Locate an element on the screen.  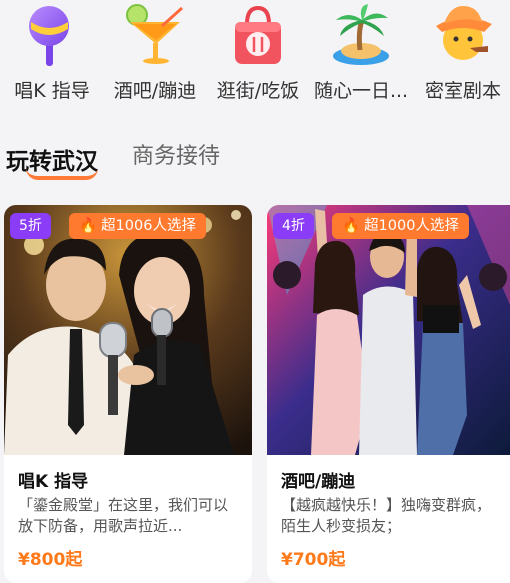
category-label: 逛街/吃饭 is located at coordinates (258, 91).